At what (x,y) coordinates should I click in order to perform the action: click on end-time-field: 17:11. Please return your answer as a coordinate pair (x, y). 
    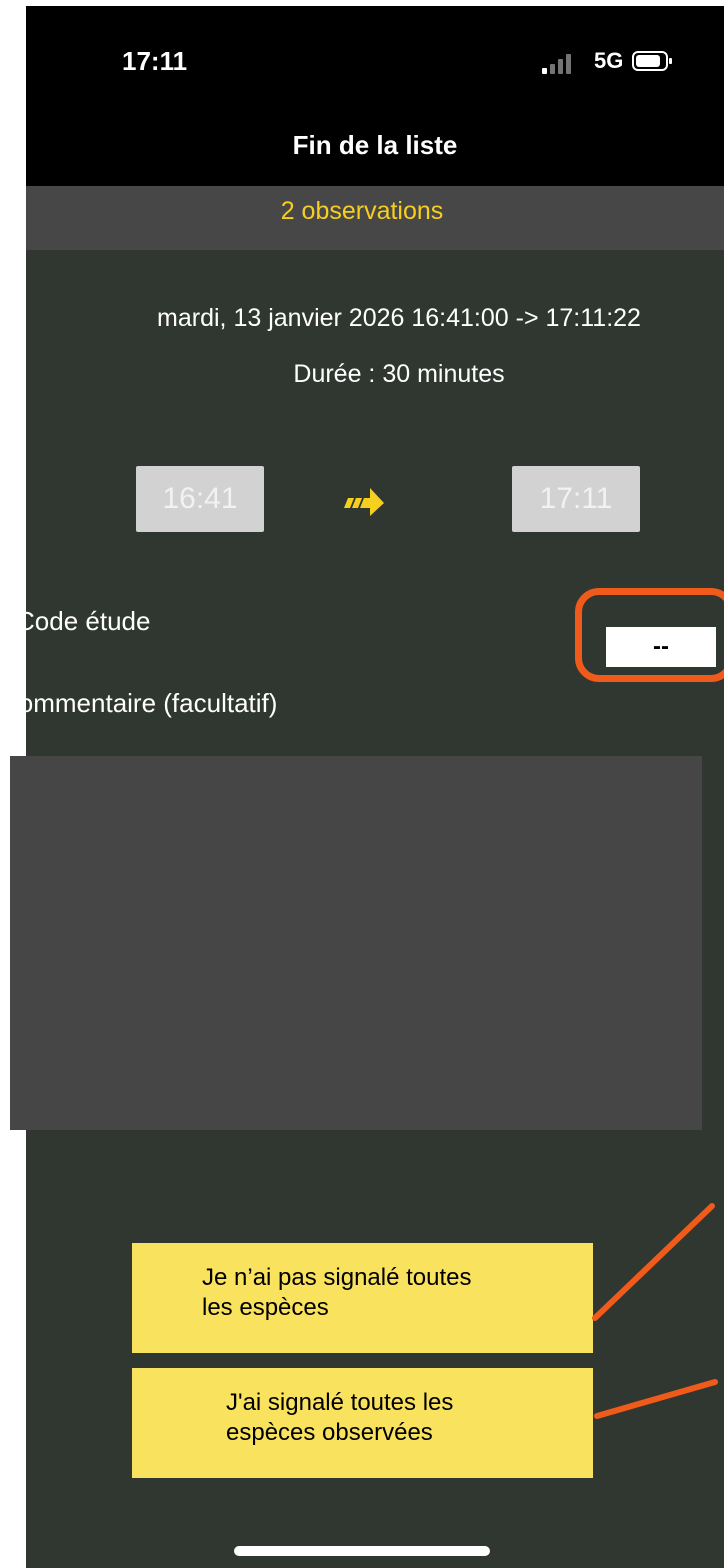
    Looking at the image, I should click on (576, 499).